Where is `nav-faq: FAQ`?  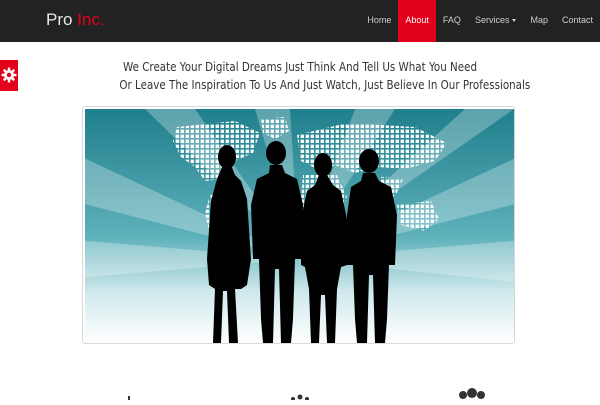 nav-faq: FAQ is located at coordinates (452, 21).